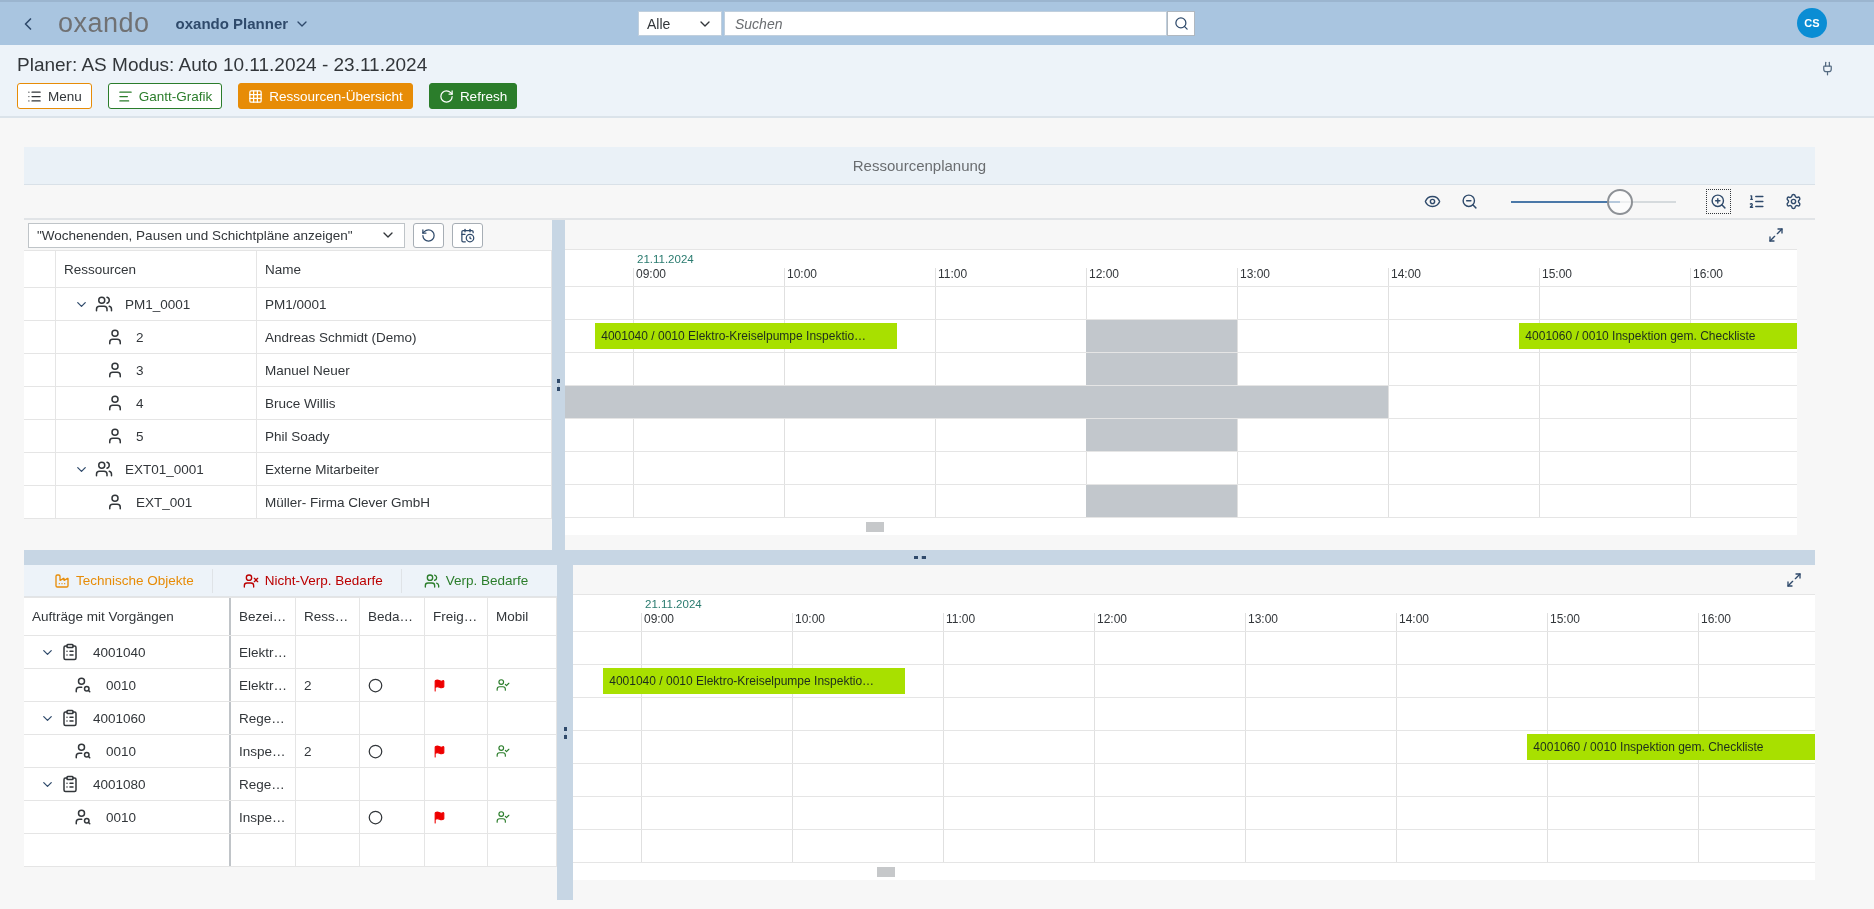 Image resolution: width=1874 pixels, height=909 pixels. I want to click on calendar-clock-button, so click(467, 235).